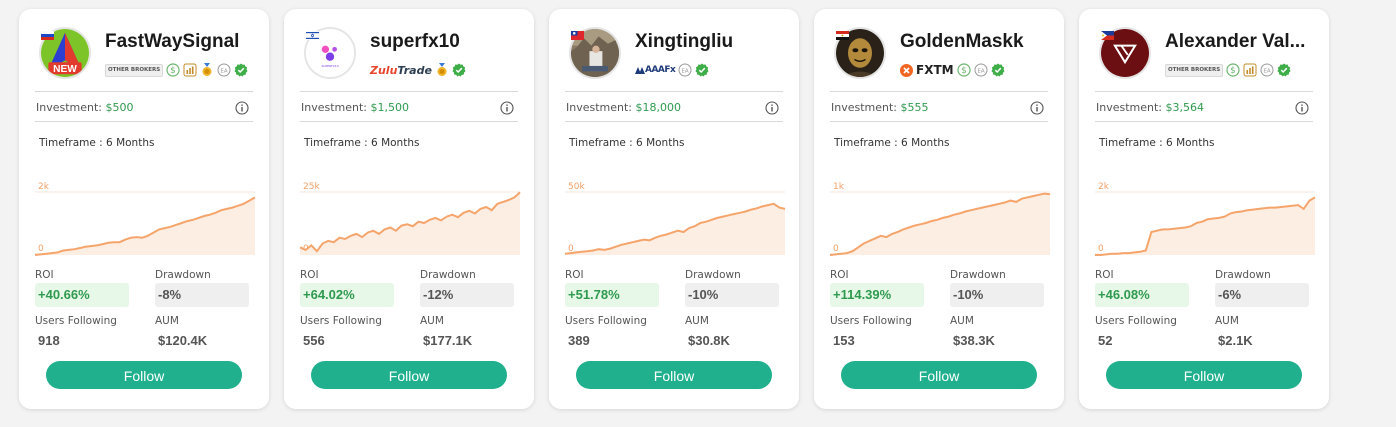  What do you see at coordinates (384, 70) in the screenshot?
I see `broker-logo-part: Zulu` at bounding box center [384, 70].